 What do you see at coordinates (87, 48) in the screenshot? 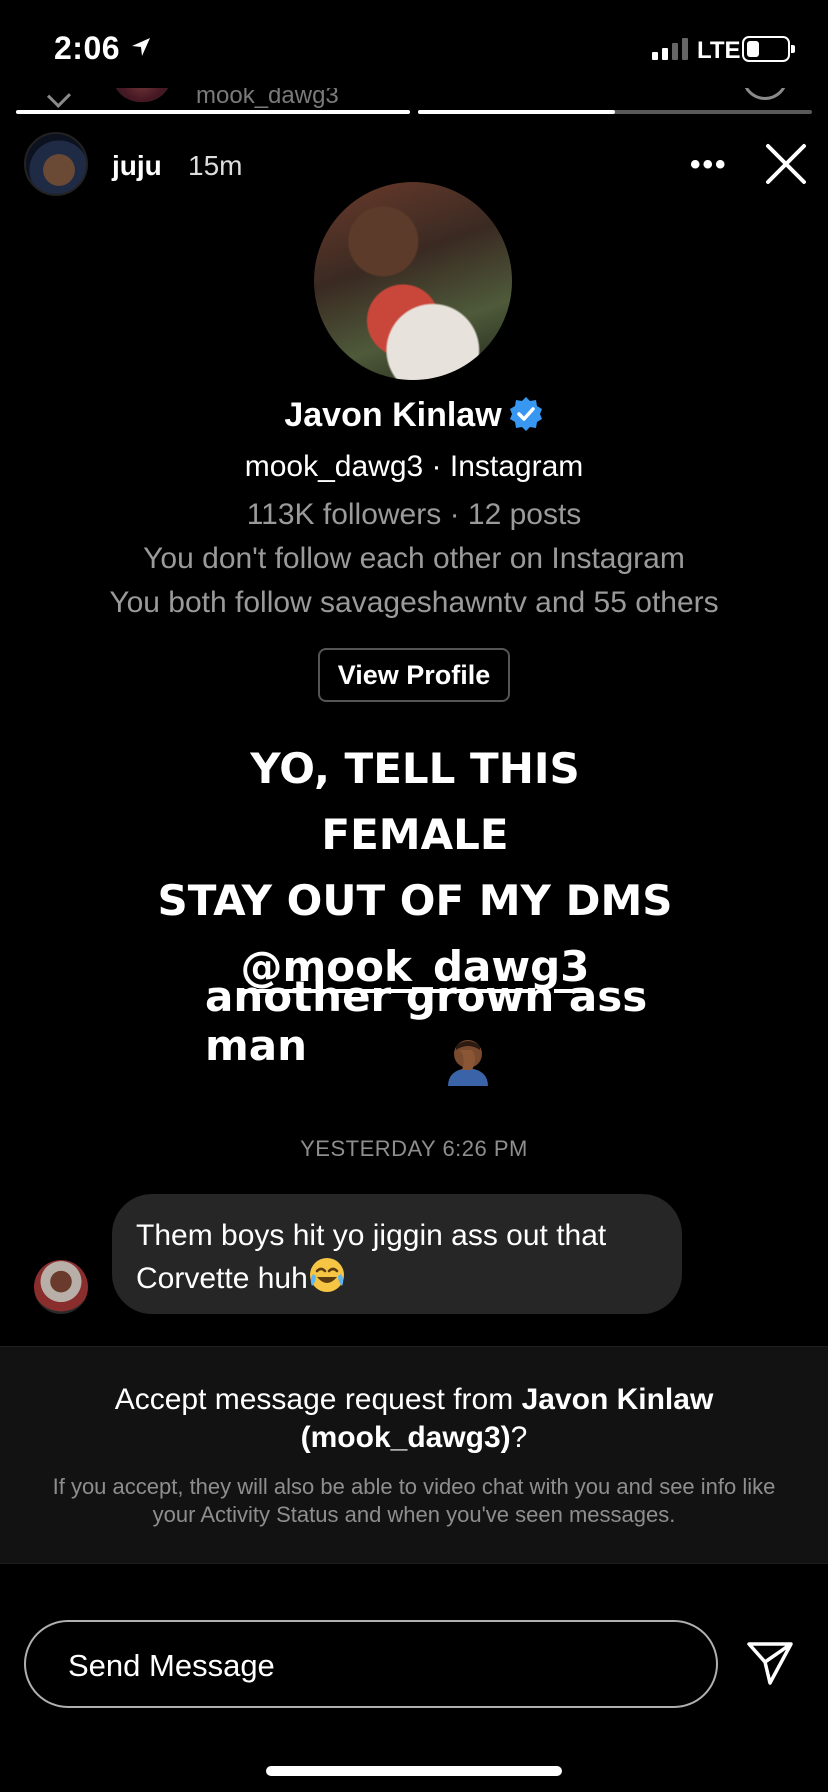
I see `status-time: 2:06` at bounding box center [87, 48].